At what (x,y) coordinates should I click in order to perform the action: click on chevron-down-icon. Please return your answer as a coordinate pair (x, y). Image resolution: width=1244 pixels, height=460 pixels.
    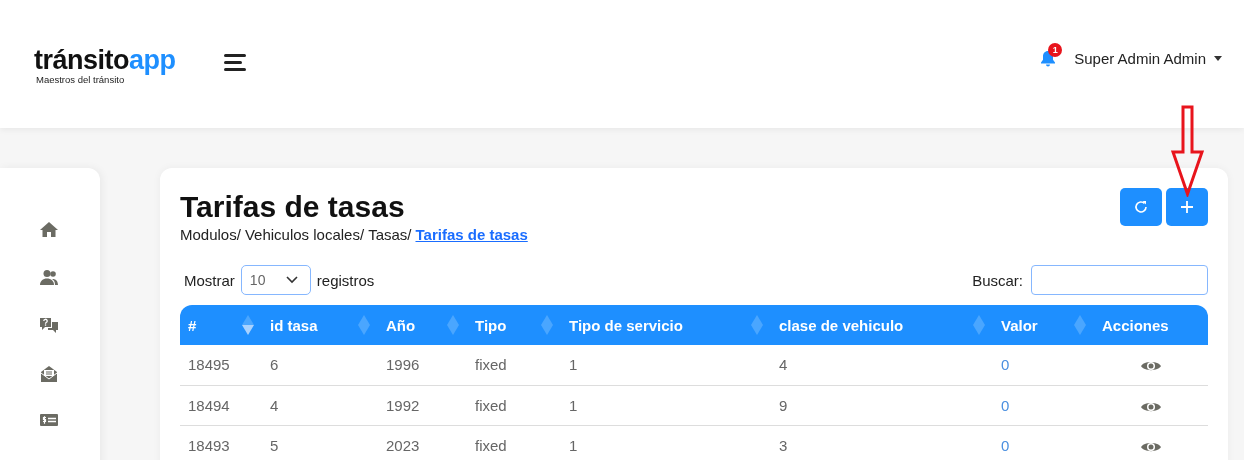
    Looking at the image, I should click on (291, 280).